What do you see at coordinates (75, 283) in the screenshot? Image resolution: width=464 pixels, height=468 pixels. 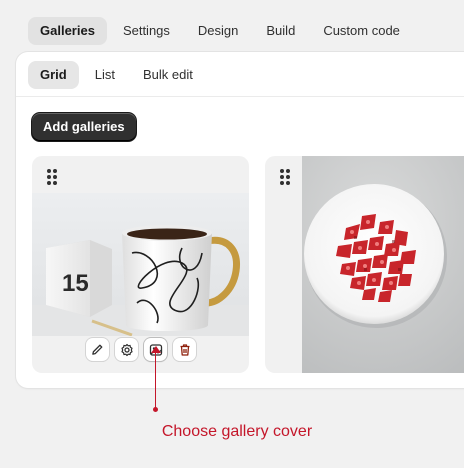 I see `calendar-number: 15` at bounding box center [75, 283].